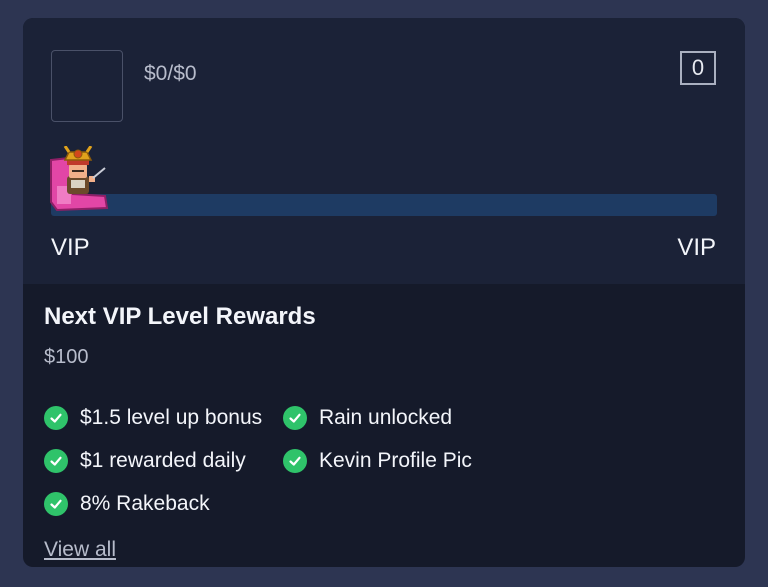  Describe the element at coordinates (171, 417) in the screenshot. I see `reward-label: $1.5 level up bonus` at that location.